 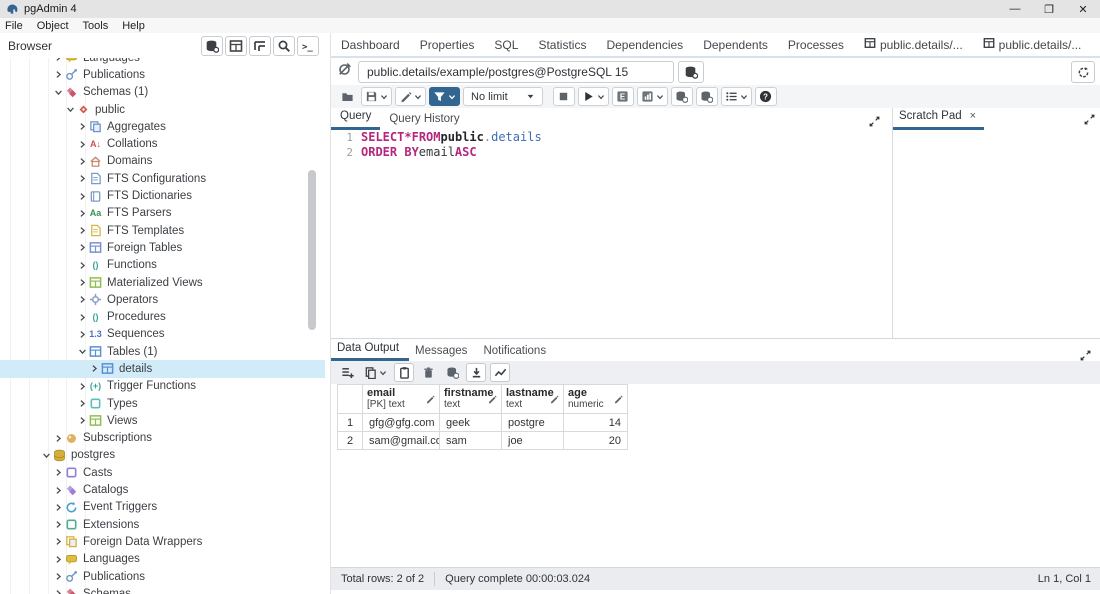 What do you see at coordinates (162, 455) in the screenshot?
I see `tree-item-postgres: postgres` at bounding box center [162, 455].